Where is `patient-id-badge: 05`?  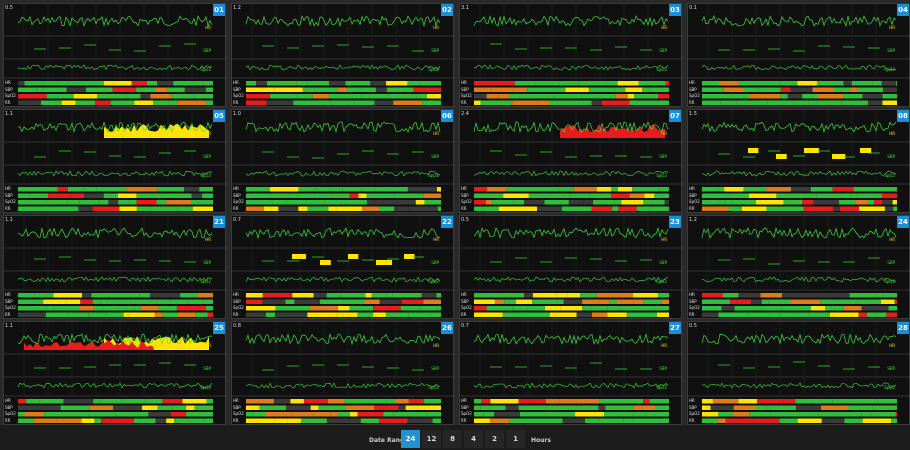
patient-id-badge: 05 is located at coordinates (219, 116).